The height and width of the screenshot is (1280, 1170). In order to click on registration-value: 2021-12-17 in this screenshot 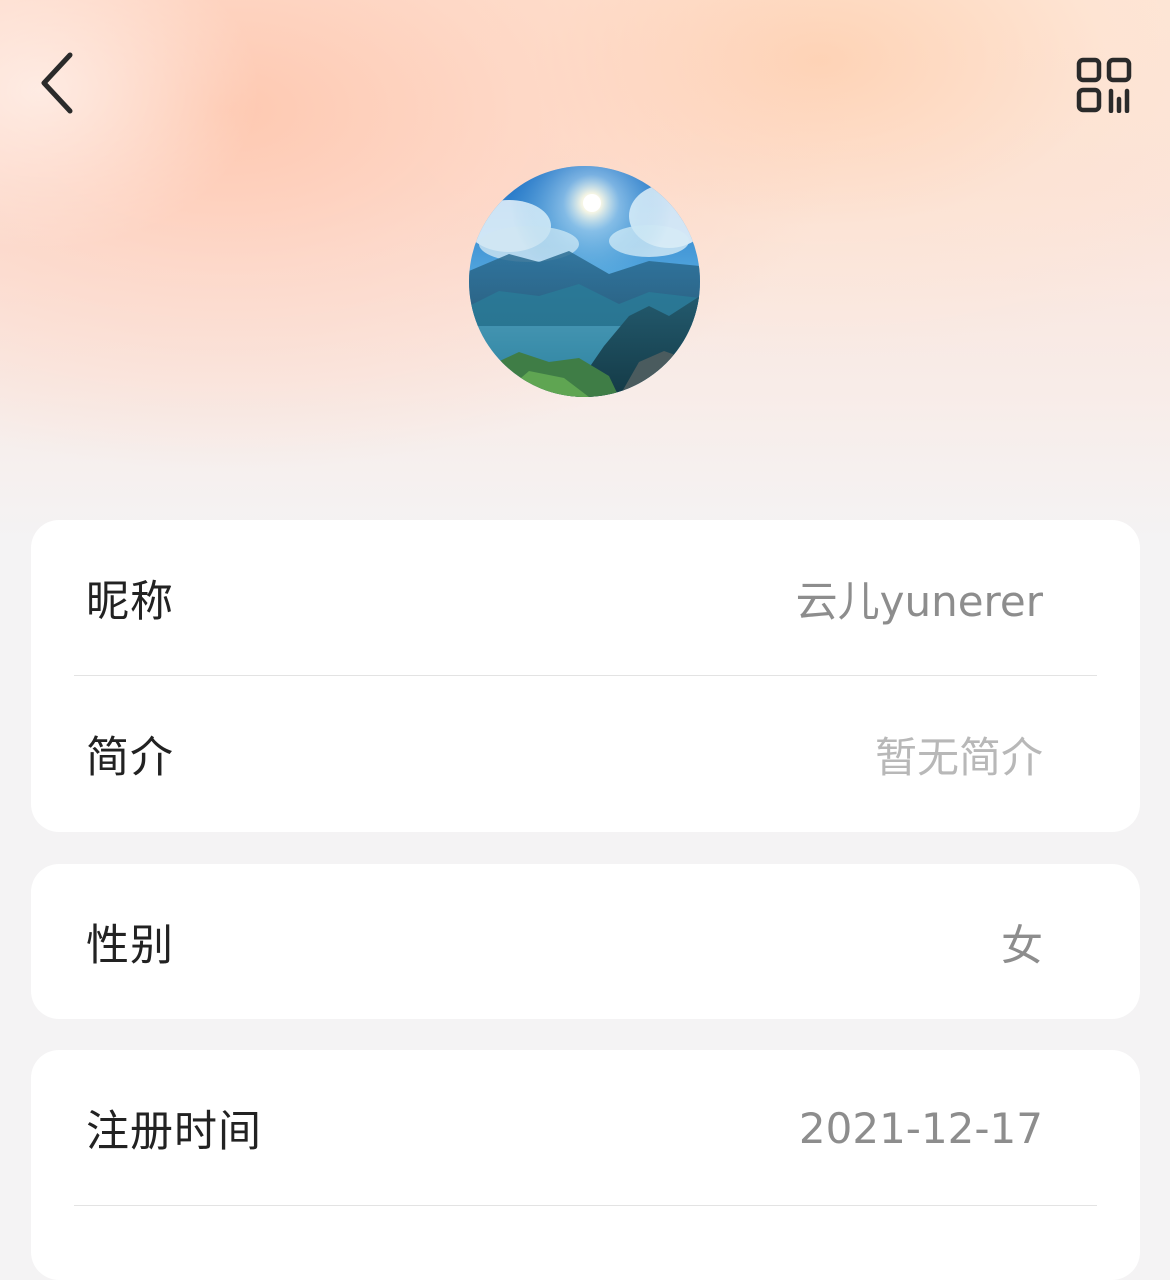, I will do `click(920, 1128)`.